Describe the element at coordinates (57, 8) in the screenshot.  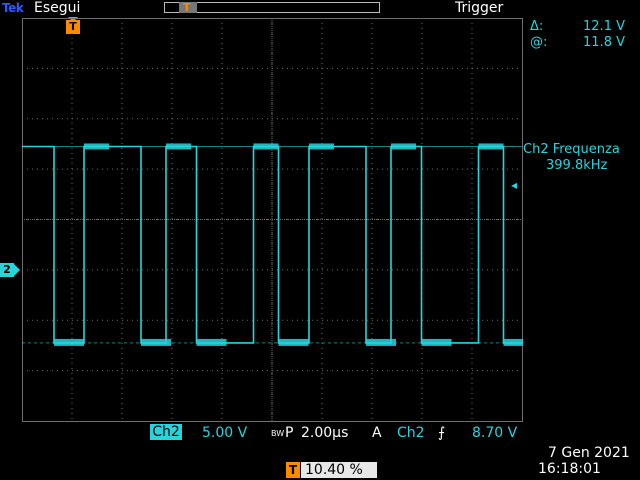
I see `run-state: Esegui` at that location.